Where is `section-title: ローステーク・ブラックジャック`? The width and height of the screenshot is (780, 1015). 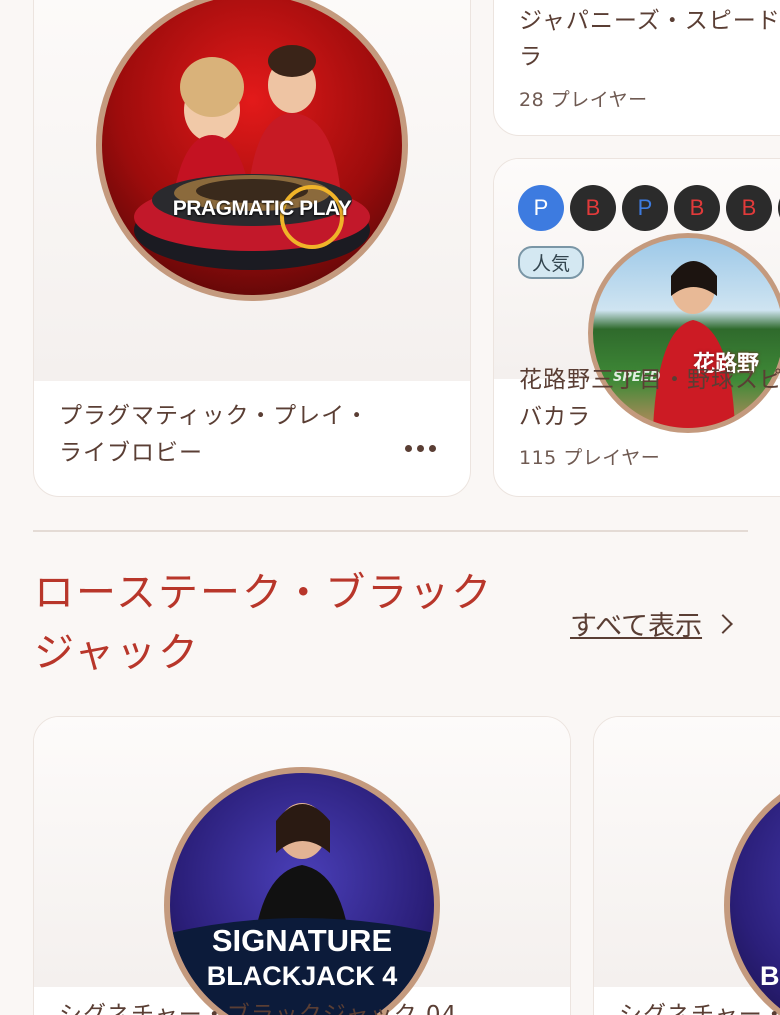
section-title: ローステーク・ブラックジャック is located at coordinates (264, 623).